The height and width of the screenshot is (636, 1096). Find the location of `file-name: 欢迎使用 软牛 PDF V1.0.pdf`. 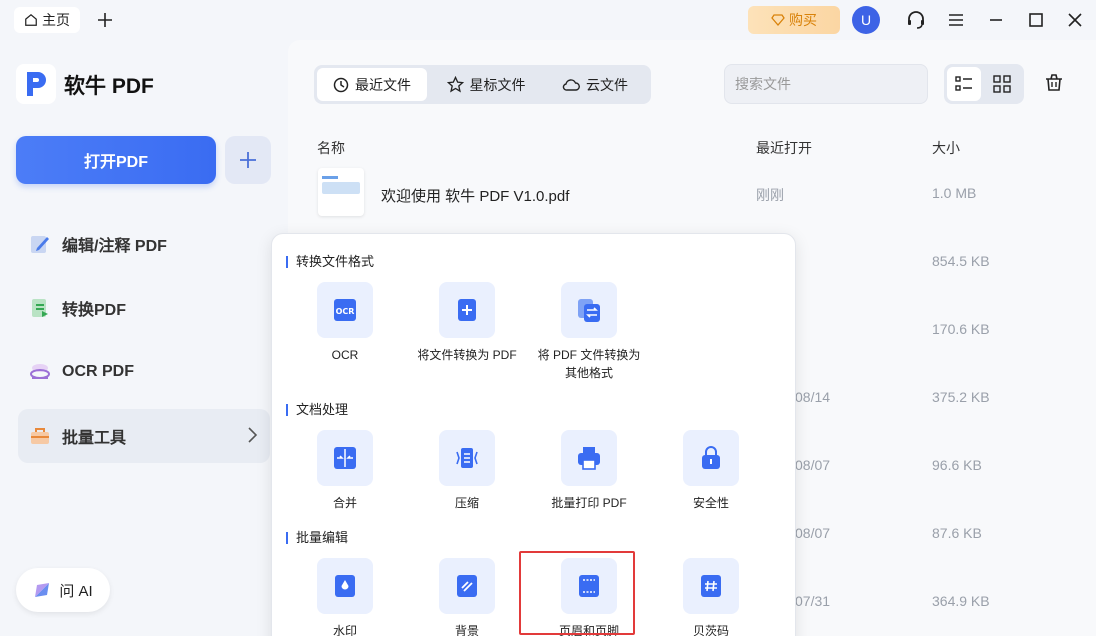

file-name: 欢迎使用 软牛 PDF V1.0.pdf is located at coordinates (475, 195).